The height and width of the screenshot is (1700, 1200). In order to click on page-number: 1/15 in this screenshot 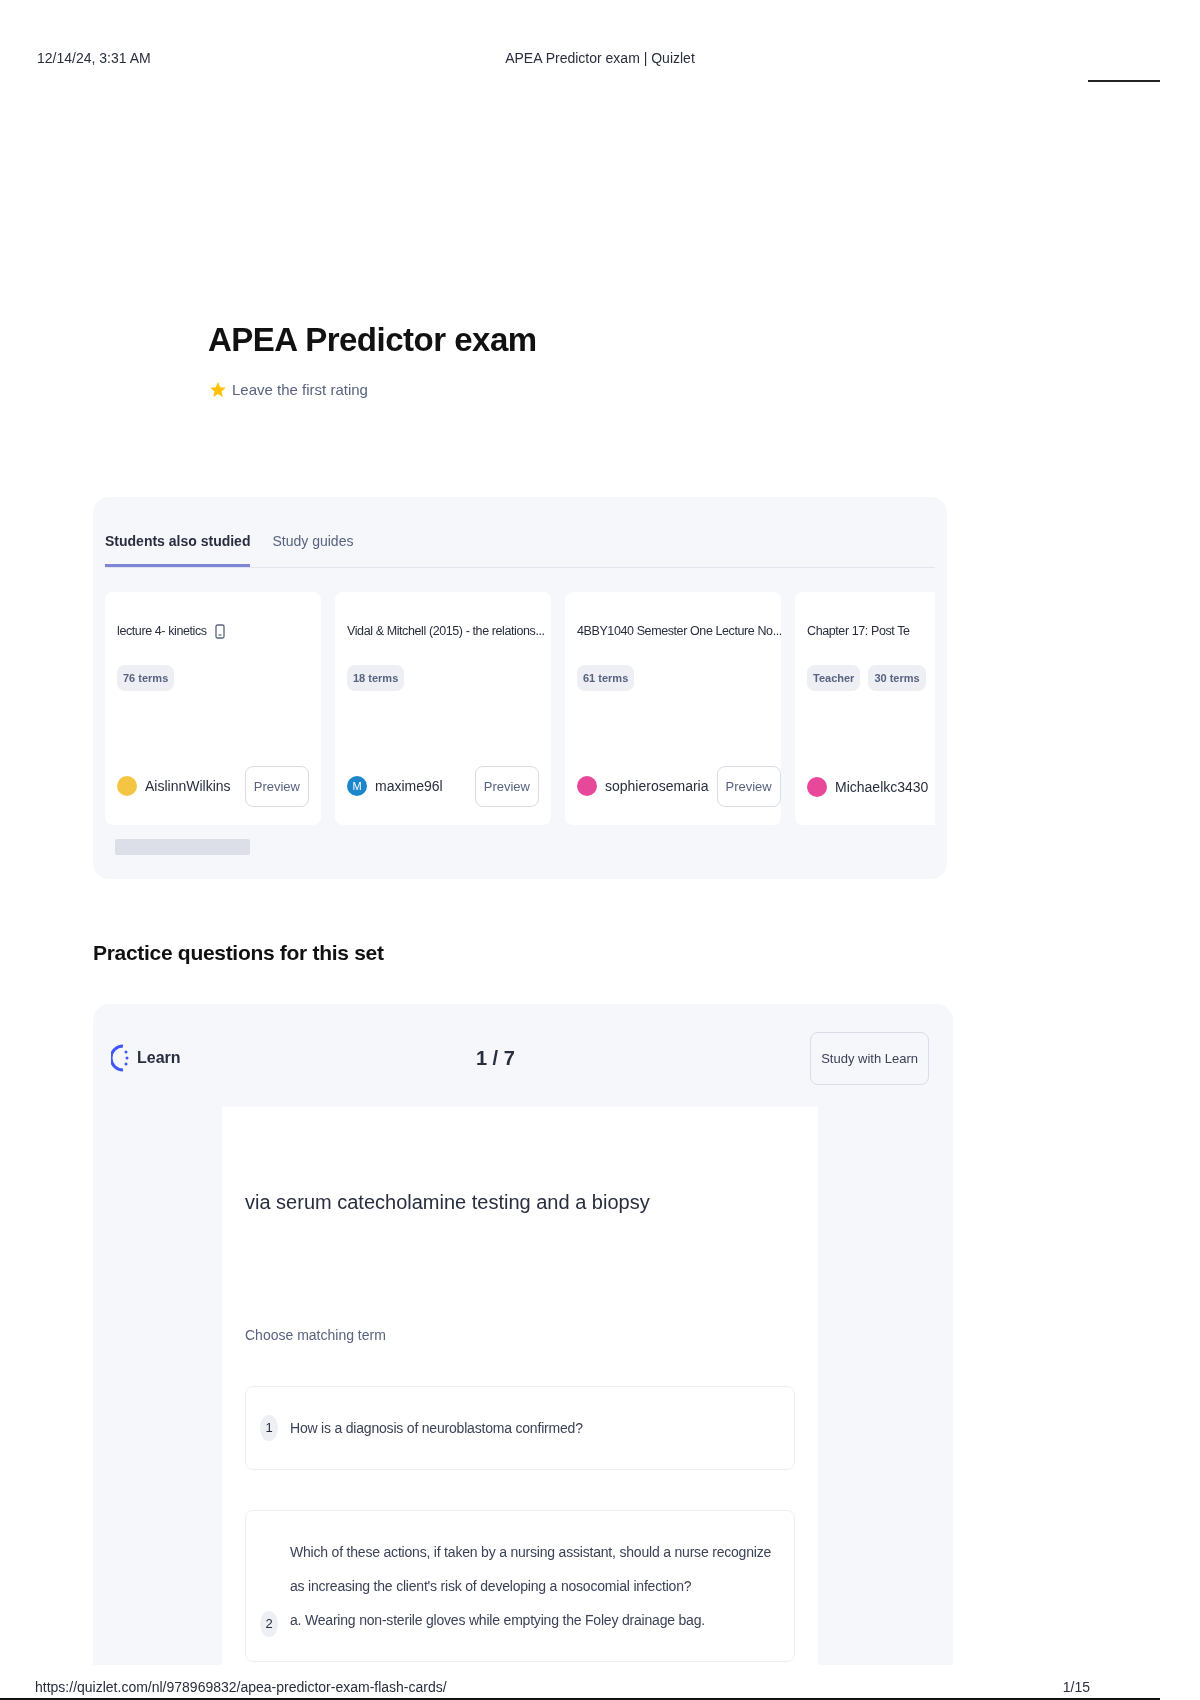, I will do `click(1076, 1687)`.